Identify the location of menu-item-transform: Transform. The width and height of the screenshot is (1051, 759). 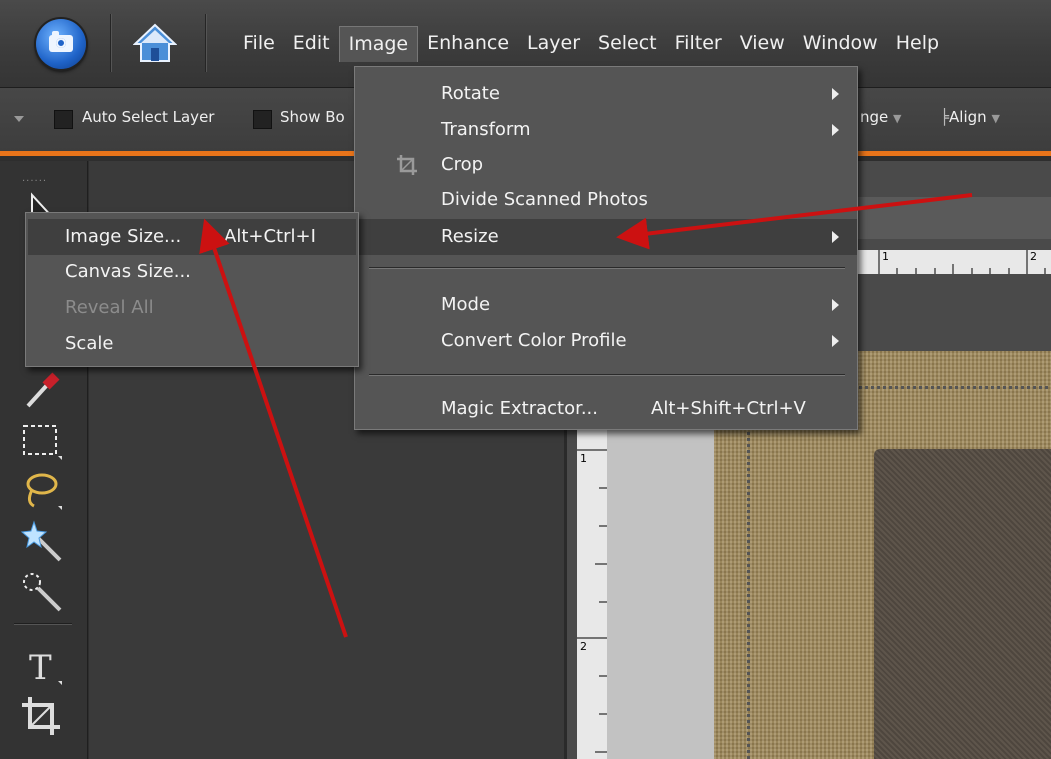
(606, 130).